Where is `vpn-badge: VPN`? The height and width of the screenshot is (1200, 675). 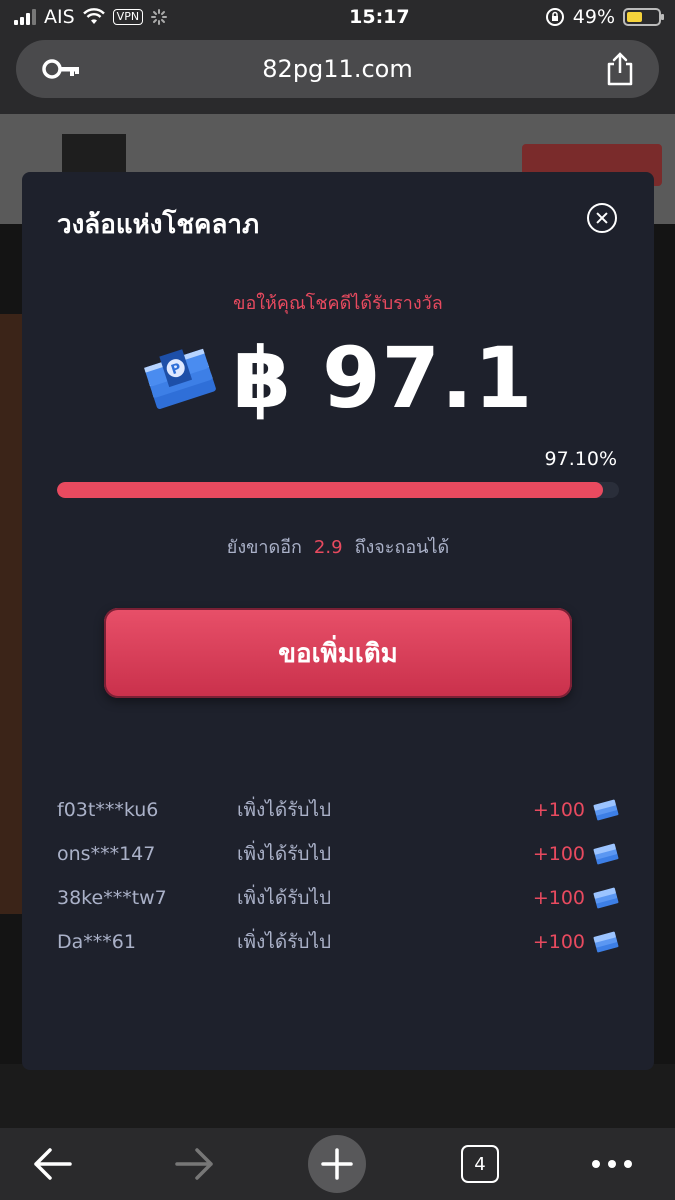
vpn-badge: VPN is located at coordinates (128, 17).